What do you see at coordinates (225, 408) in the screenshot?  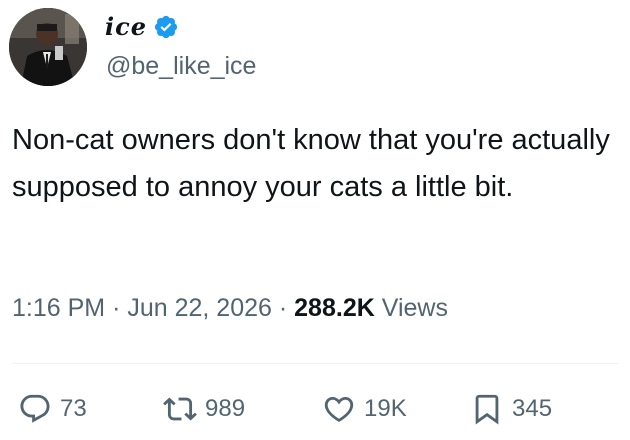 I see `repost-count: 989` at bounding box center [225, 408].